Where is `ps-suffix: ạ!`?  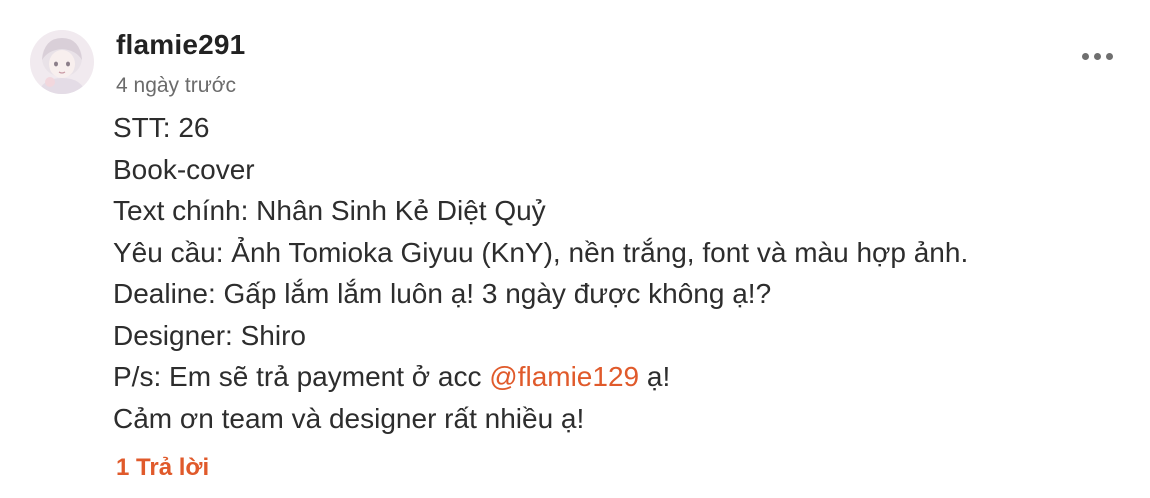 ps-suffix: ạ! is located at coordinates (655, 376).